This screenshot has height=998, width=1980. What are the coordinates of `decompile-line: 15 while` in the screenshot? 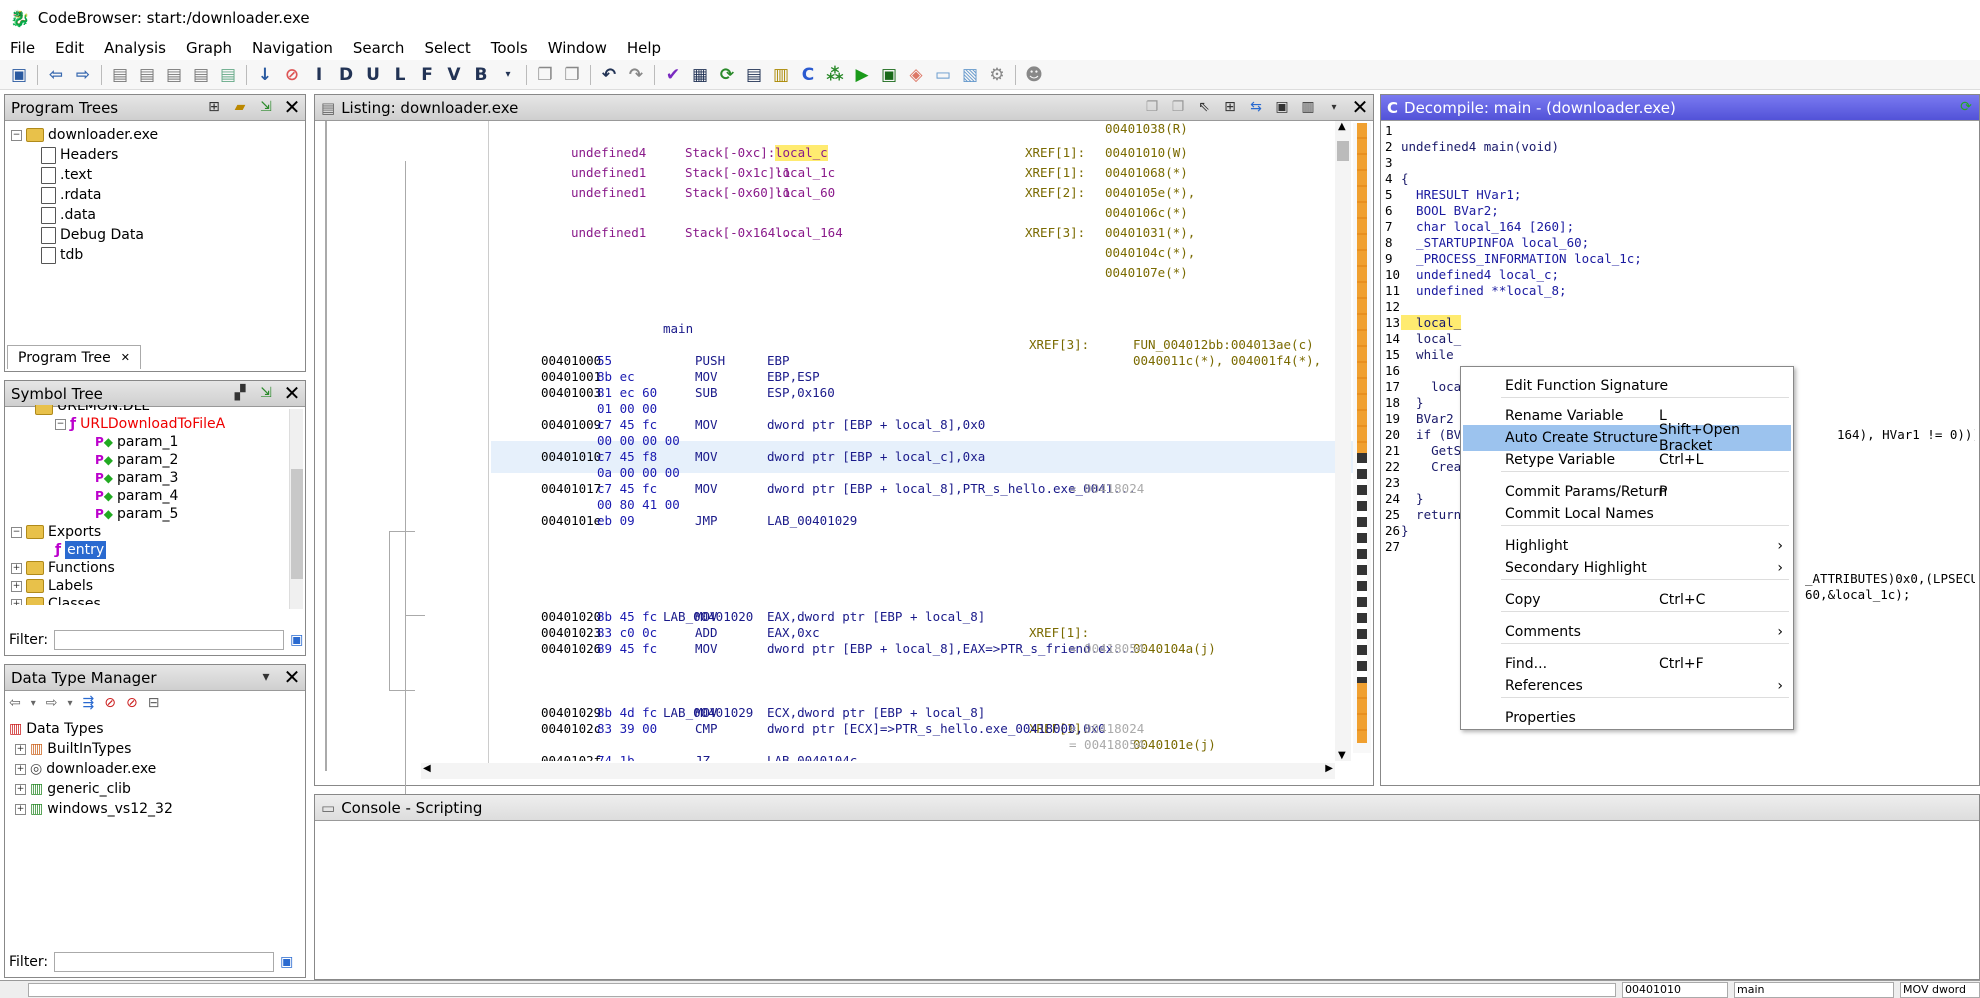 It's located at (1419, 355).